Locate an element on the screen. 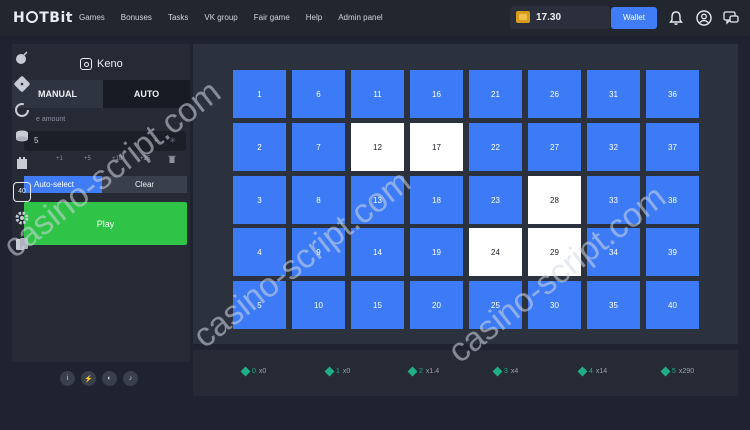 Image resolution: width=750 pixels, height=430 pixels. keno-cell: 4 is located at coordinates (259, 252).